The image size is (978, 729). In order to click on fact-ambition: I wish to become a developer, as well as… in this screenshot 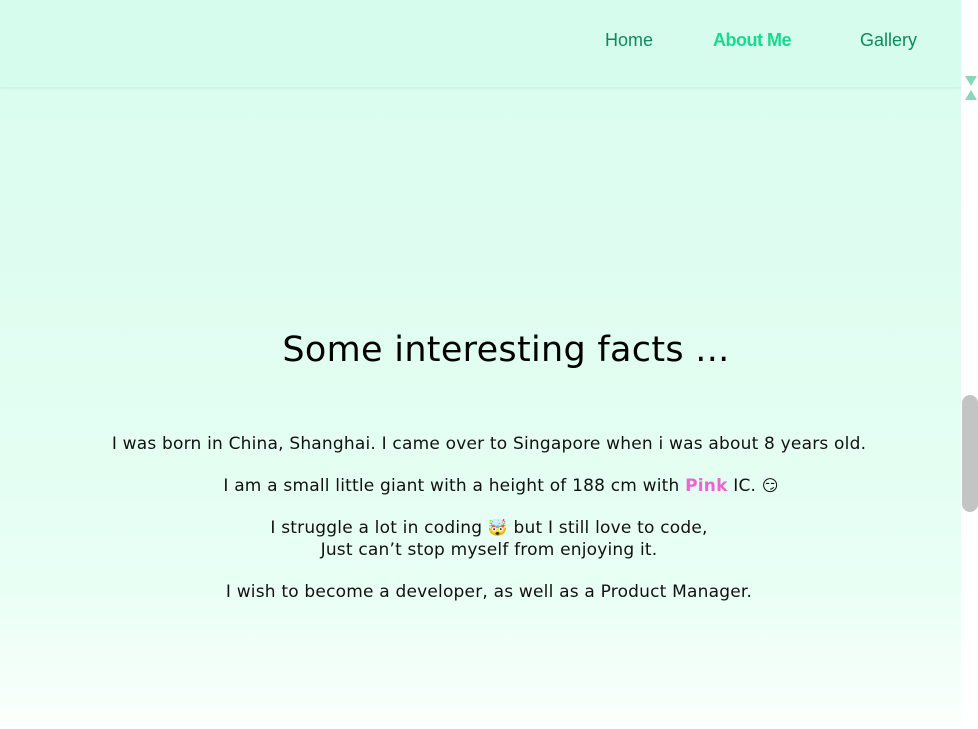, I will do `click(489, 592)`.